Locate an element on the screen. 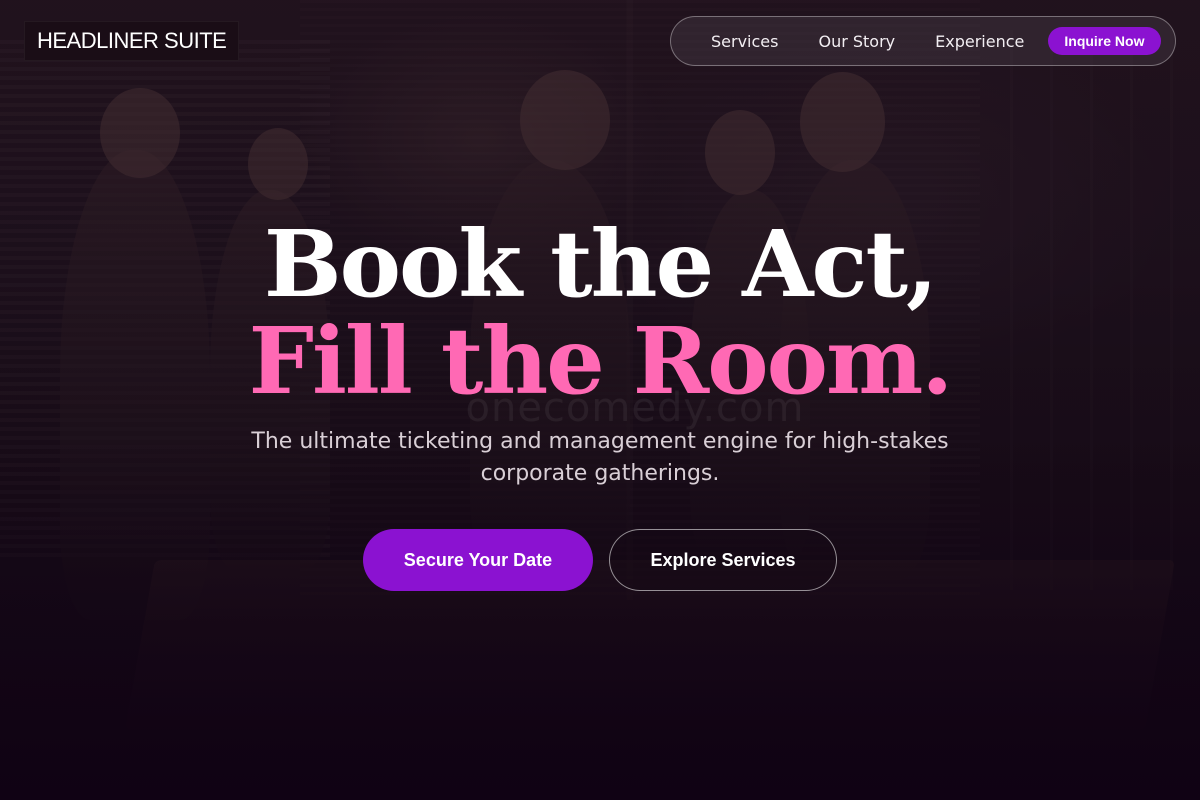  nav-link-experience: Experience is located at coordinates (979, 41).